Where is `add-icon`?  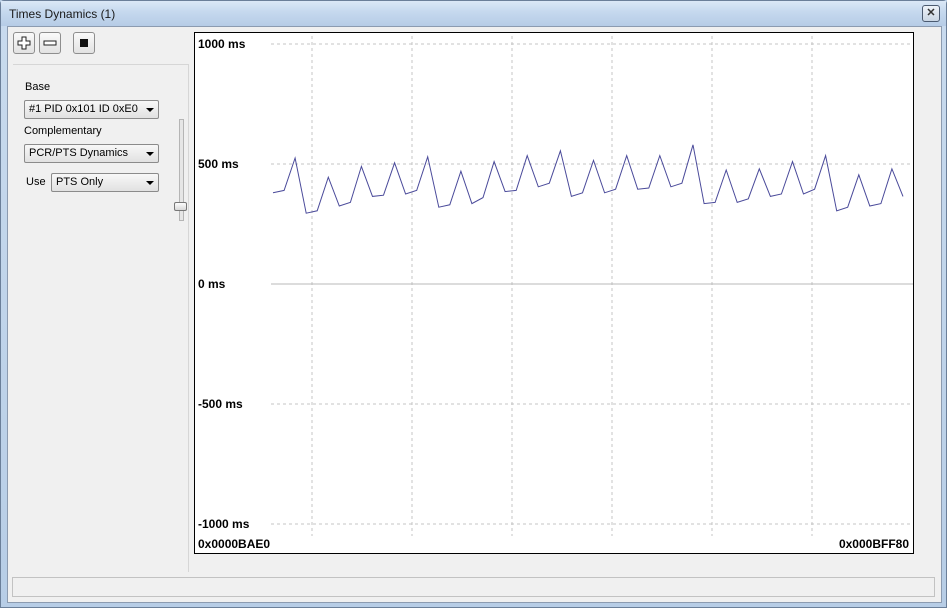
add-icon is located at coordinates (24, 43).